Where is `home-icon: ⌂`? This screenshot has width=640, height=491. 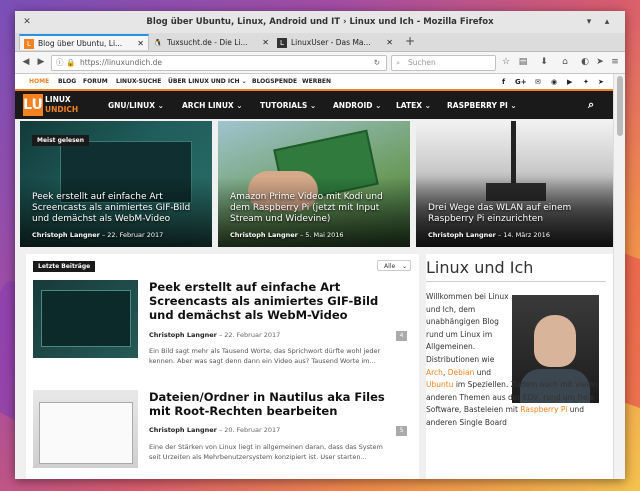
home-icon: ⌂ is located at coordinates (565, 62).